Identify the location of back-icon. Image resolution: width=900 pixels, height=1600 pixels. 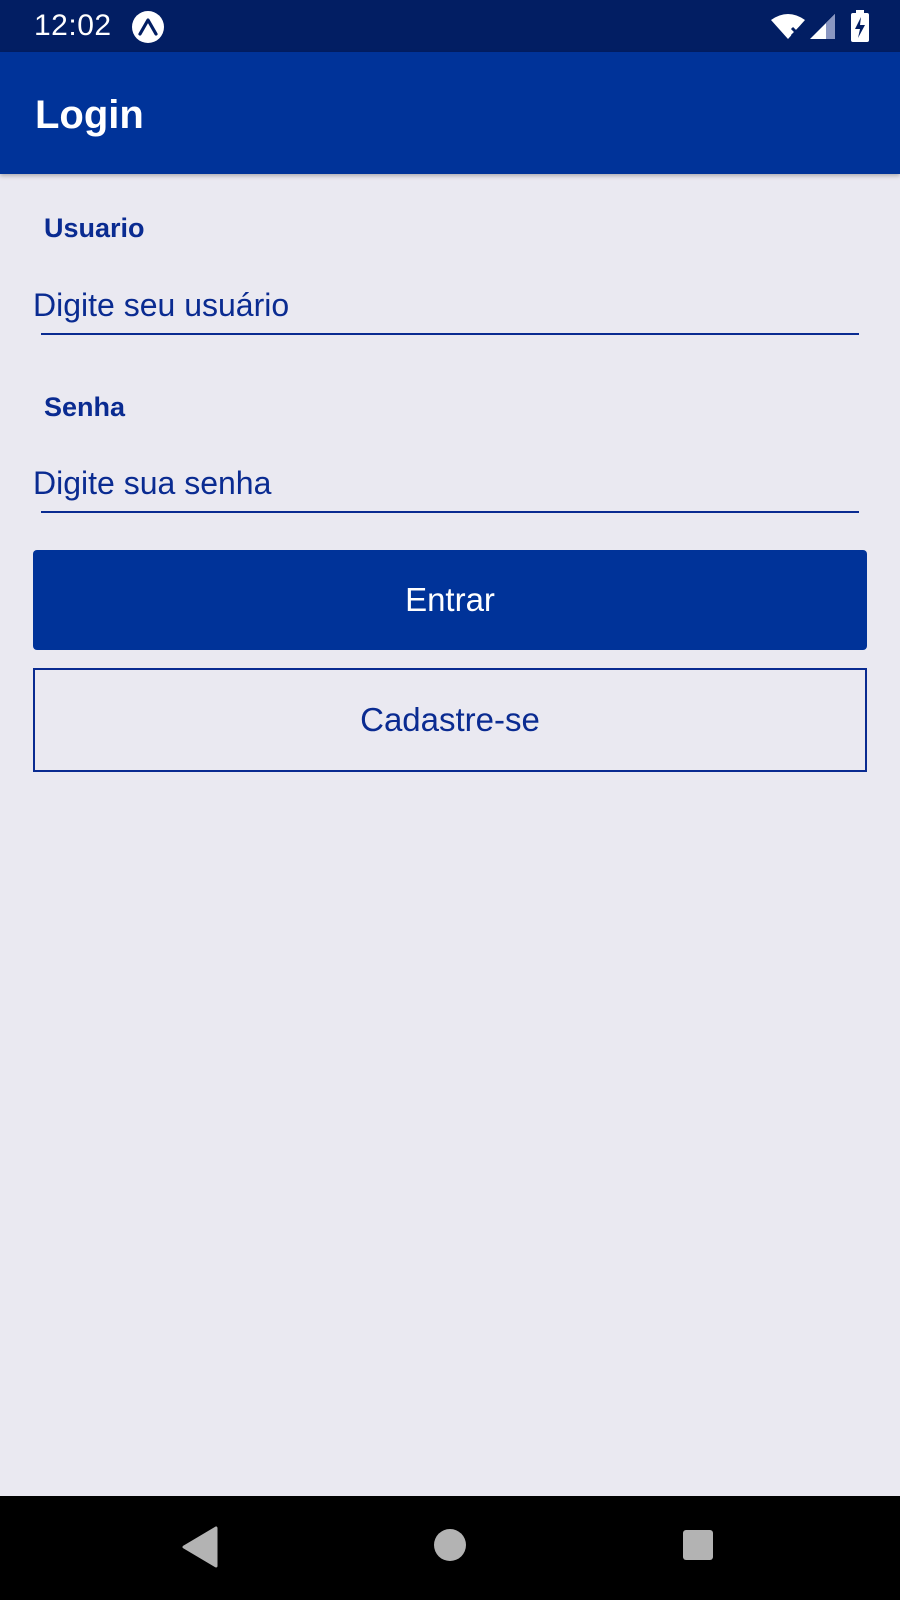
(199, 1547).